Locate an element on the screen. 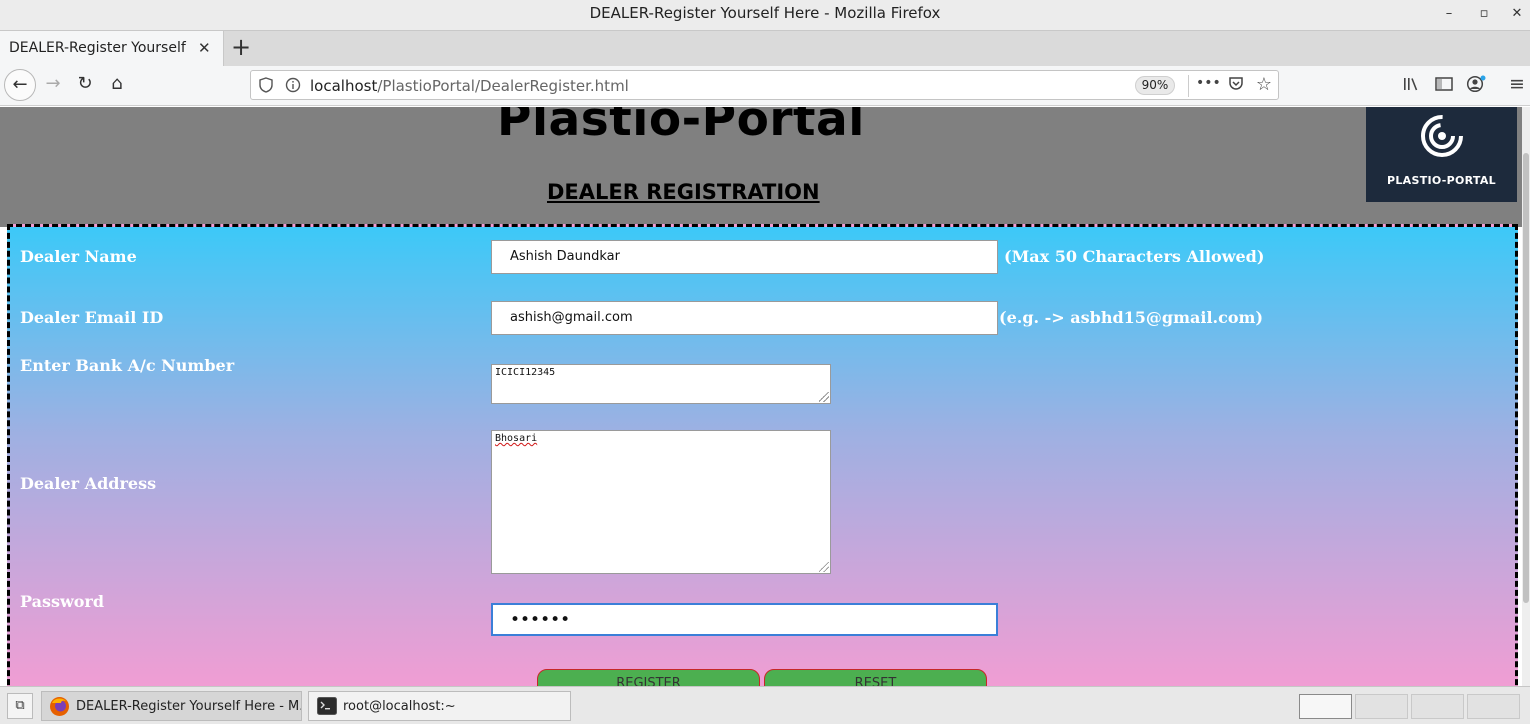 The height and width of the screenshot is (724, 1530). url-host: localhost is located at coordinates (344, 86).